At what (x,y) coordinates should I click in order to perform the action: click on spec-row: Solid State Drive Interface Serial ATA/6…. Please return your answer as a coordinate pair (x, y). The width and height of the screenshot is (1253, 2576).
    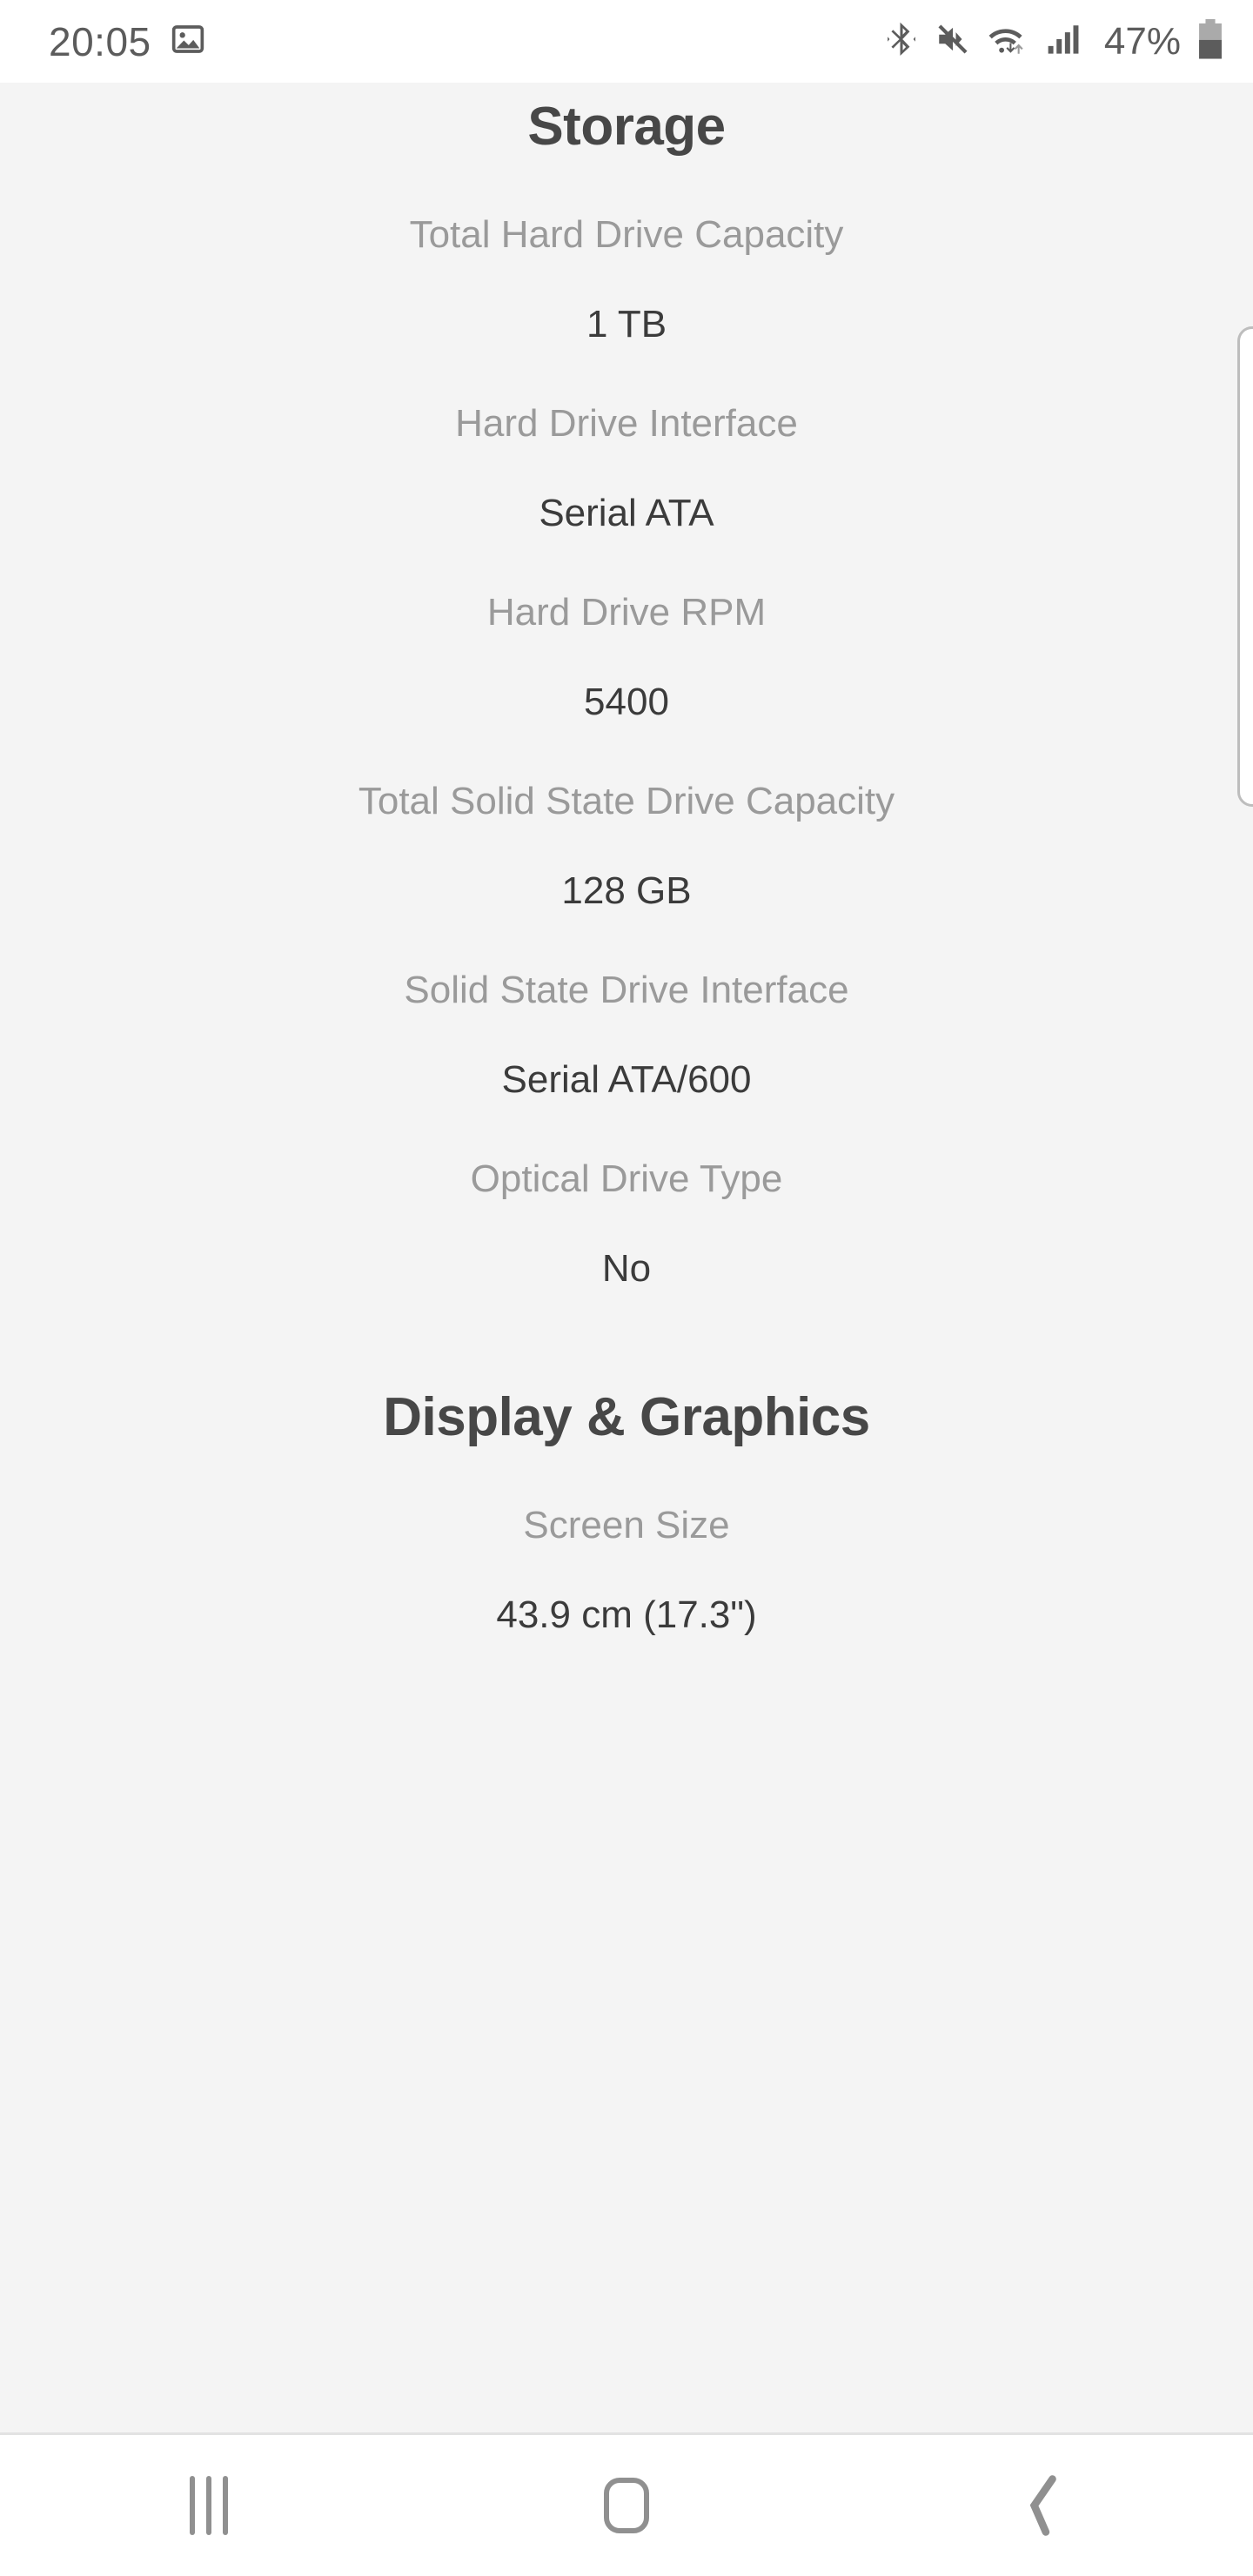
    Looking at the image, I should click on (626, 1035).